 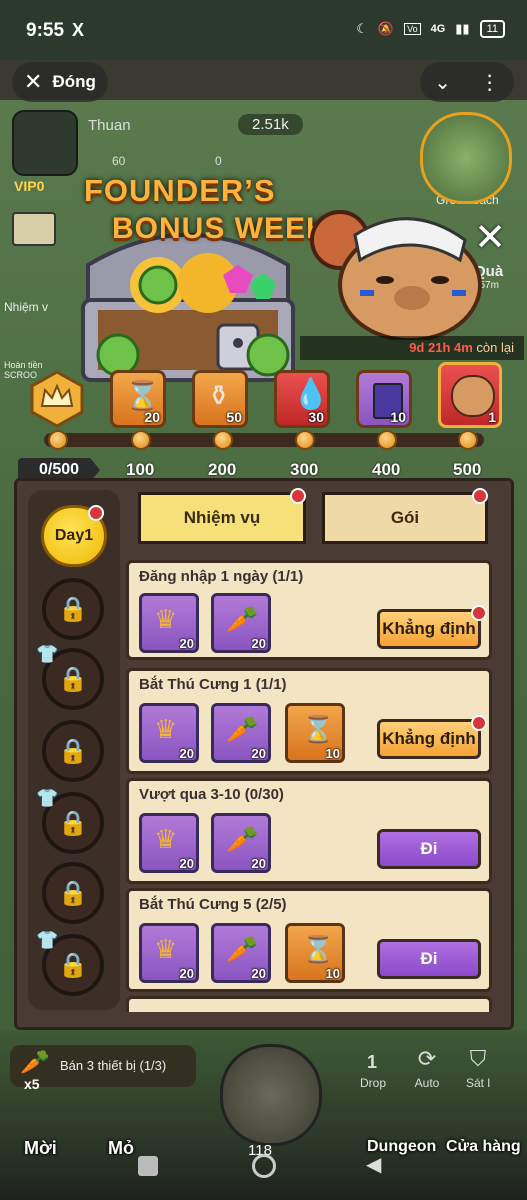 What do you see at coordinates (427, 1083) in the screenshot?
I see `auto-button: Auto` at bounding box center [427, 1083].